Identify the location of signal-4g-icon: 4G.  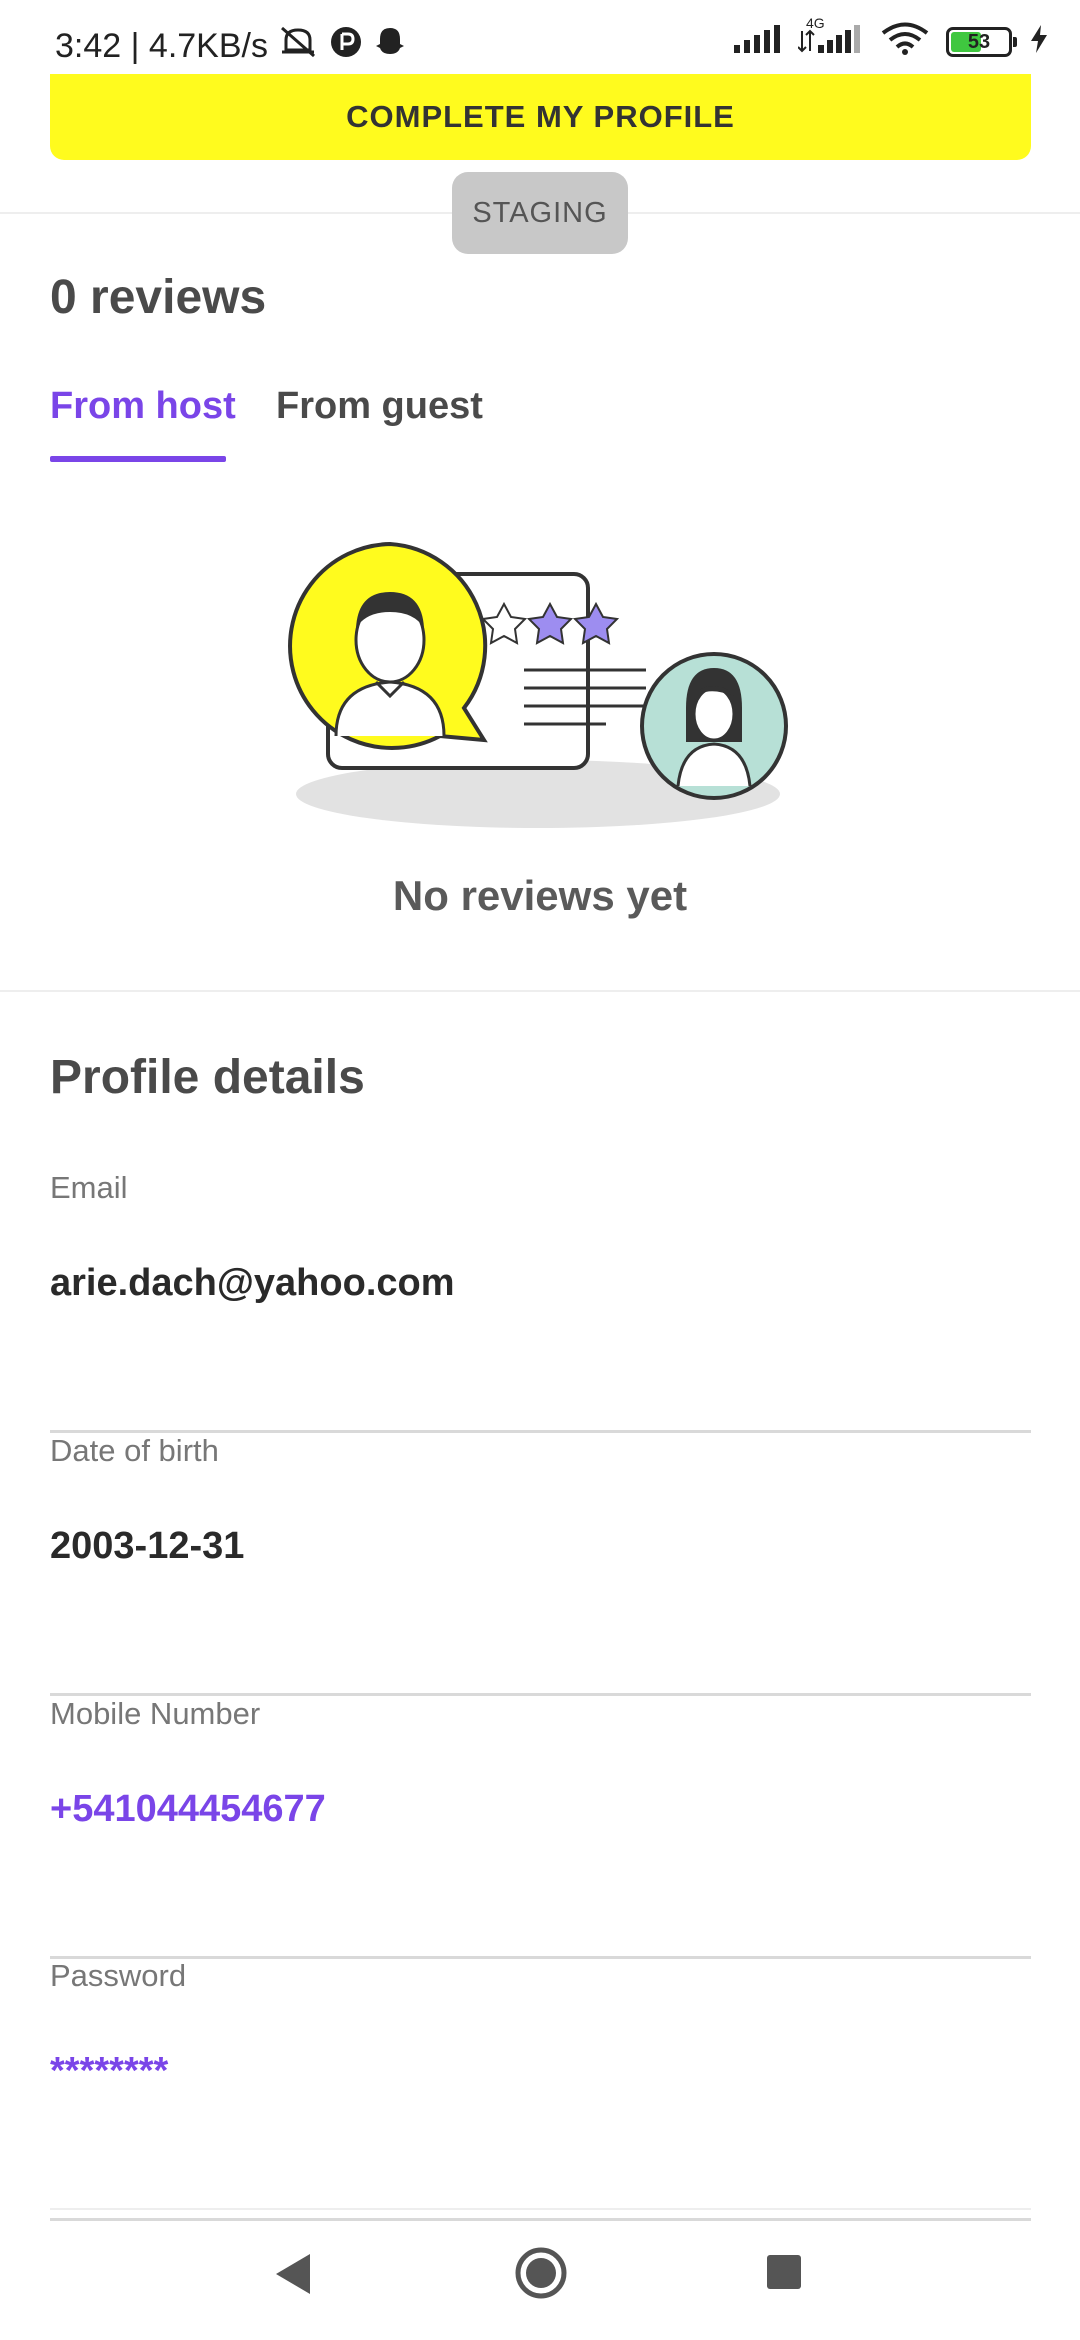
(830, 37).